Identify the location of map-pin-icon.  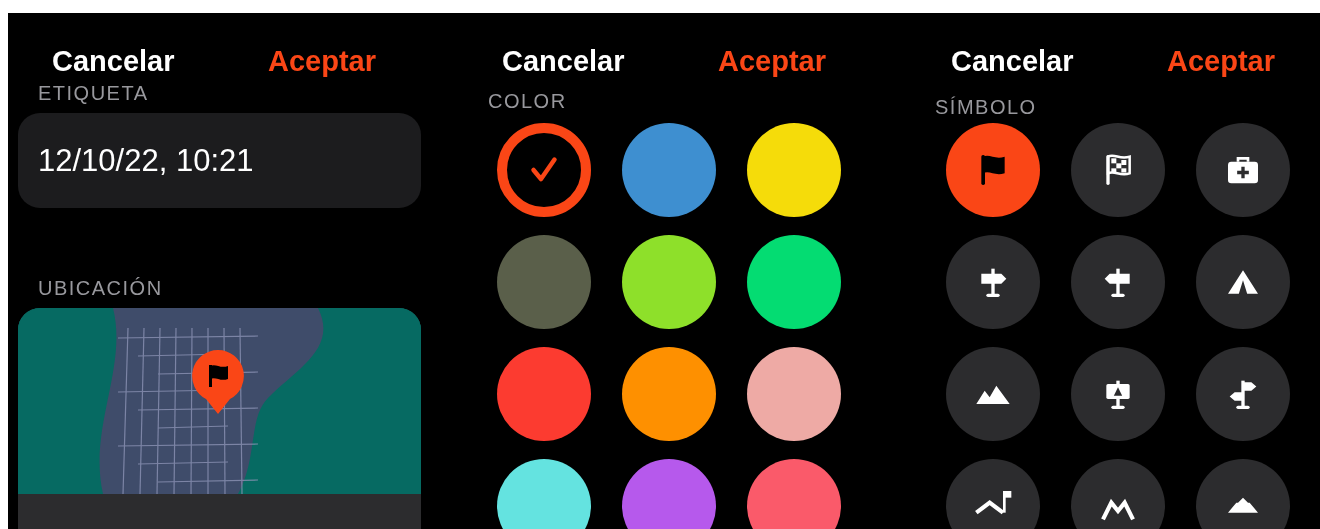
(218, 382).